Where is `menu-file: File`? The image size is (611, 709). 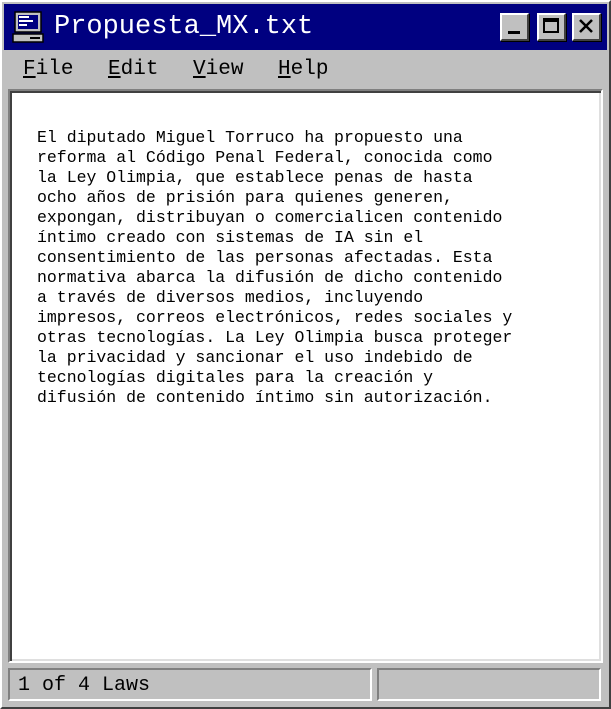
menu-file: File is located at coordinates (48, 70).